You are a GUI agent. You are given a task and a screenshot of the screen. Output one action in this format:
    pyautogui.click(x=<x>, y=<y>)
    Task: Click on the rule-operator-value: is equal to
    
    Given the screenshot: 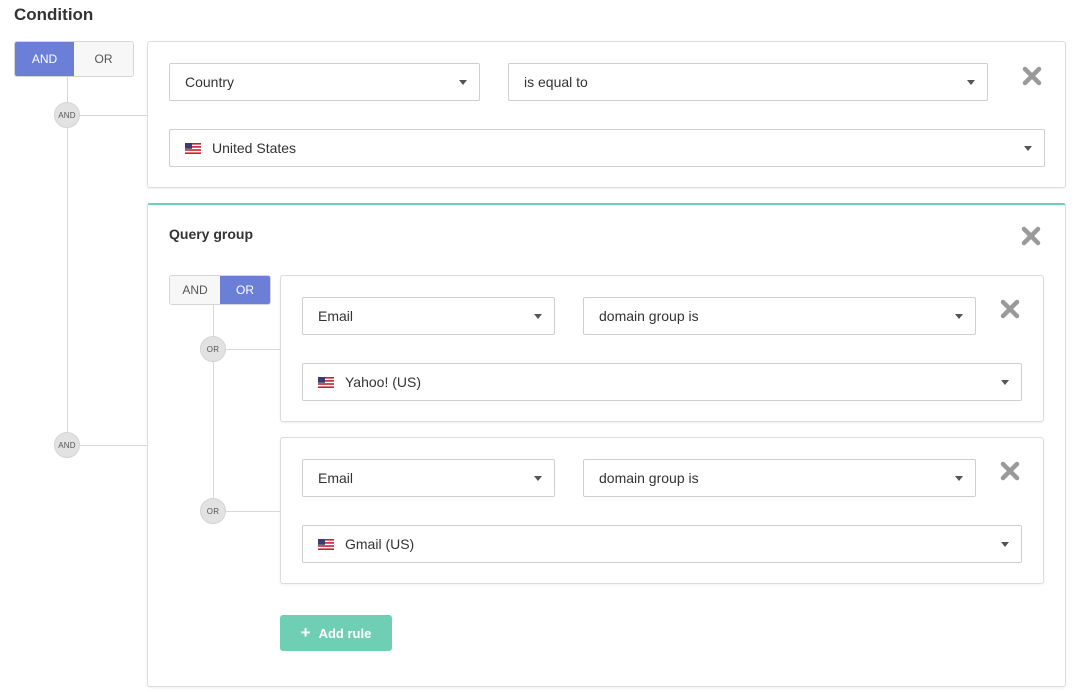 What is the action you would take?
    pyautogui.click(x=556, y=82)
    